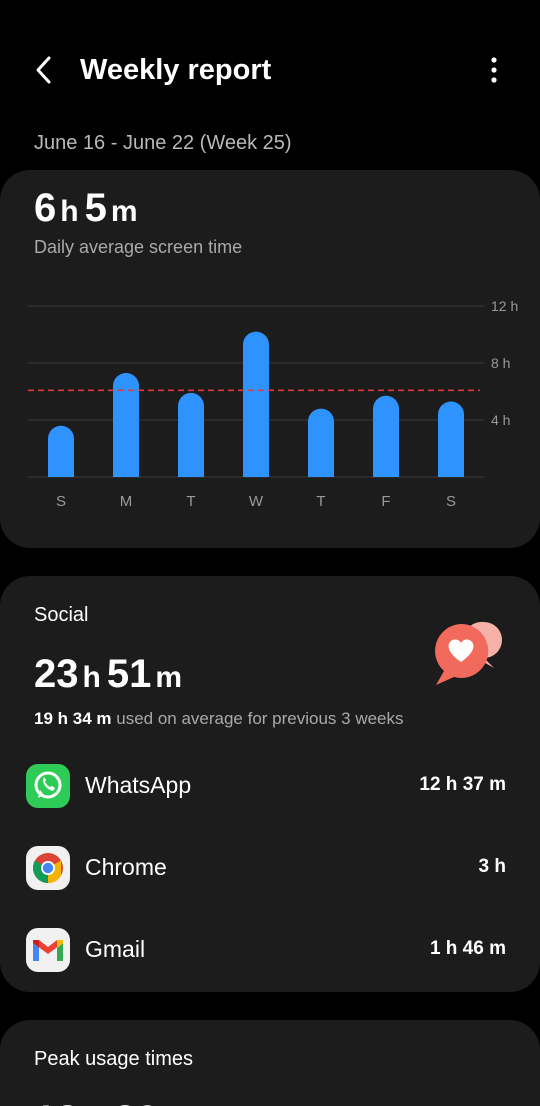 This screenshot has width=540, height=1106. Describe the element at coordinates (48, 950) in the screenshot. I see `gmail-icon` at that location.